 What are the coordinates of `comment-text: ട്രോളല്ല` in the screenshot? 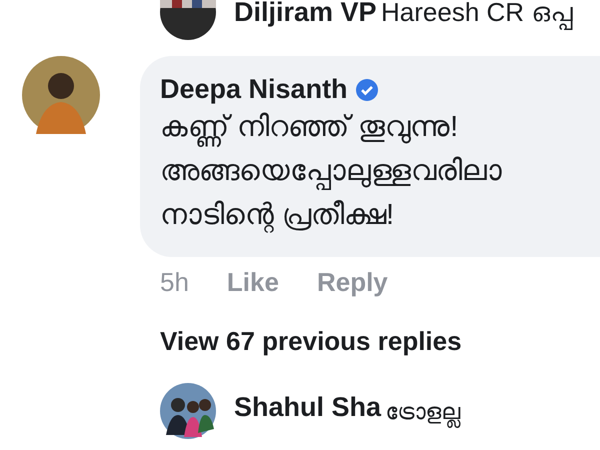 It's located at (422, 412).